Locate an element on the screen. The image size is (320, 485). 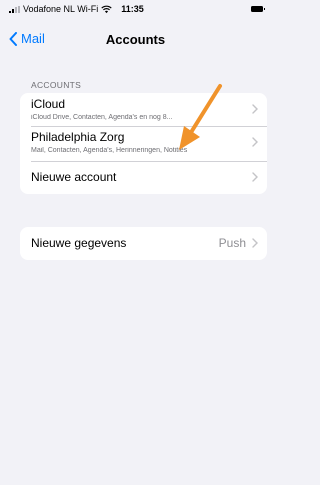
account-title: Philadelphia Zorg is located at coordinates (78, 137).